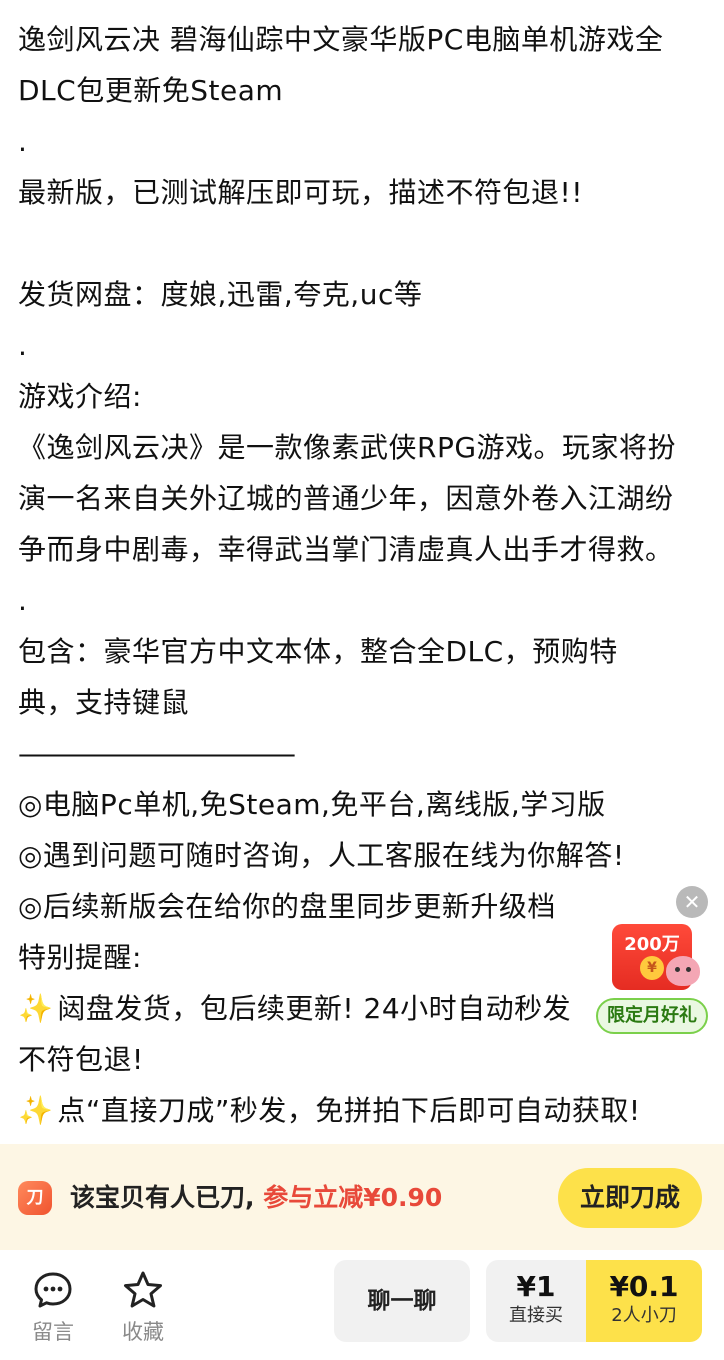 This screenshot has height=1360, width=724. What do you see at coordinates (53, 1332) in the screenshot?
I see `comment-label: 留言` at bounding box center [53, 1332].